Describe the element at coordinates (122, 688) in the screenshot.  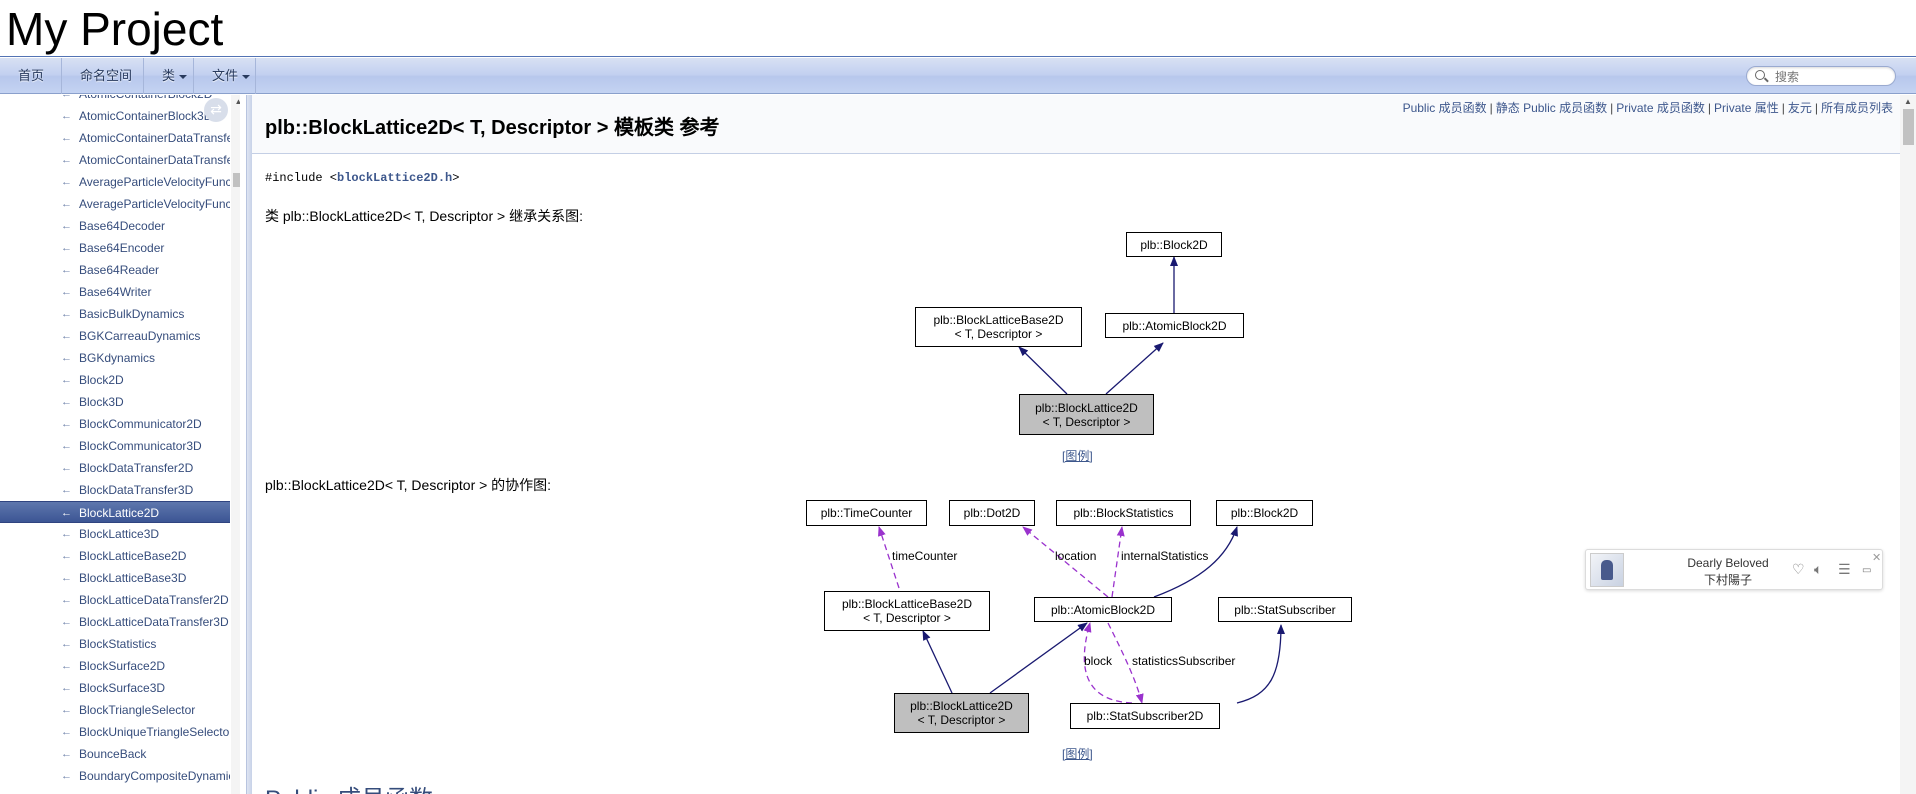
I see `sidebar-item-label: BlockSurface3D` at that location.